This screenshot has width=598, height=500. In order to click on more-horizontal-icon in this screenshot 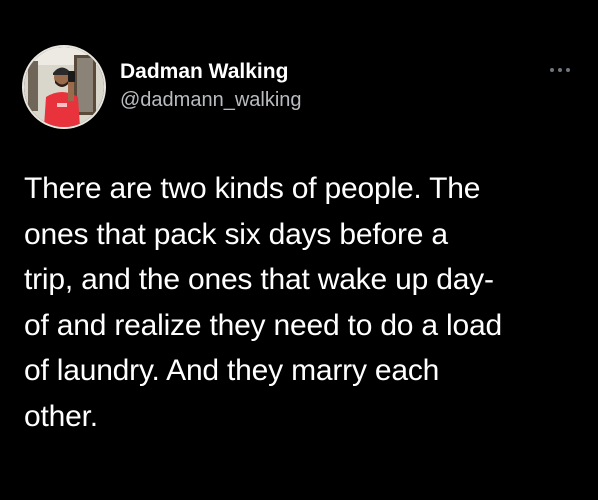, I will do `click(560, 70)`.